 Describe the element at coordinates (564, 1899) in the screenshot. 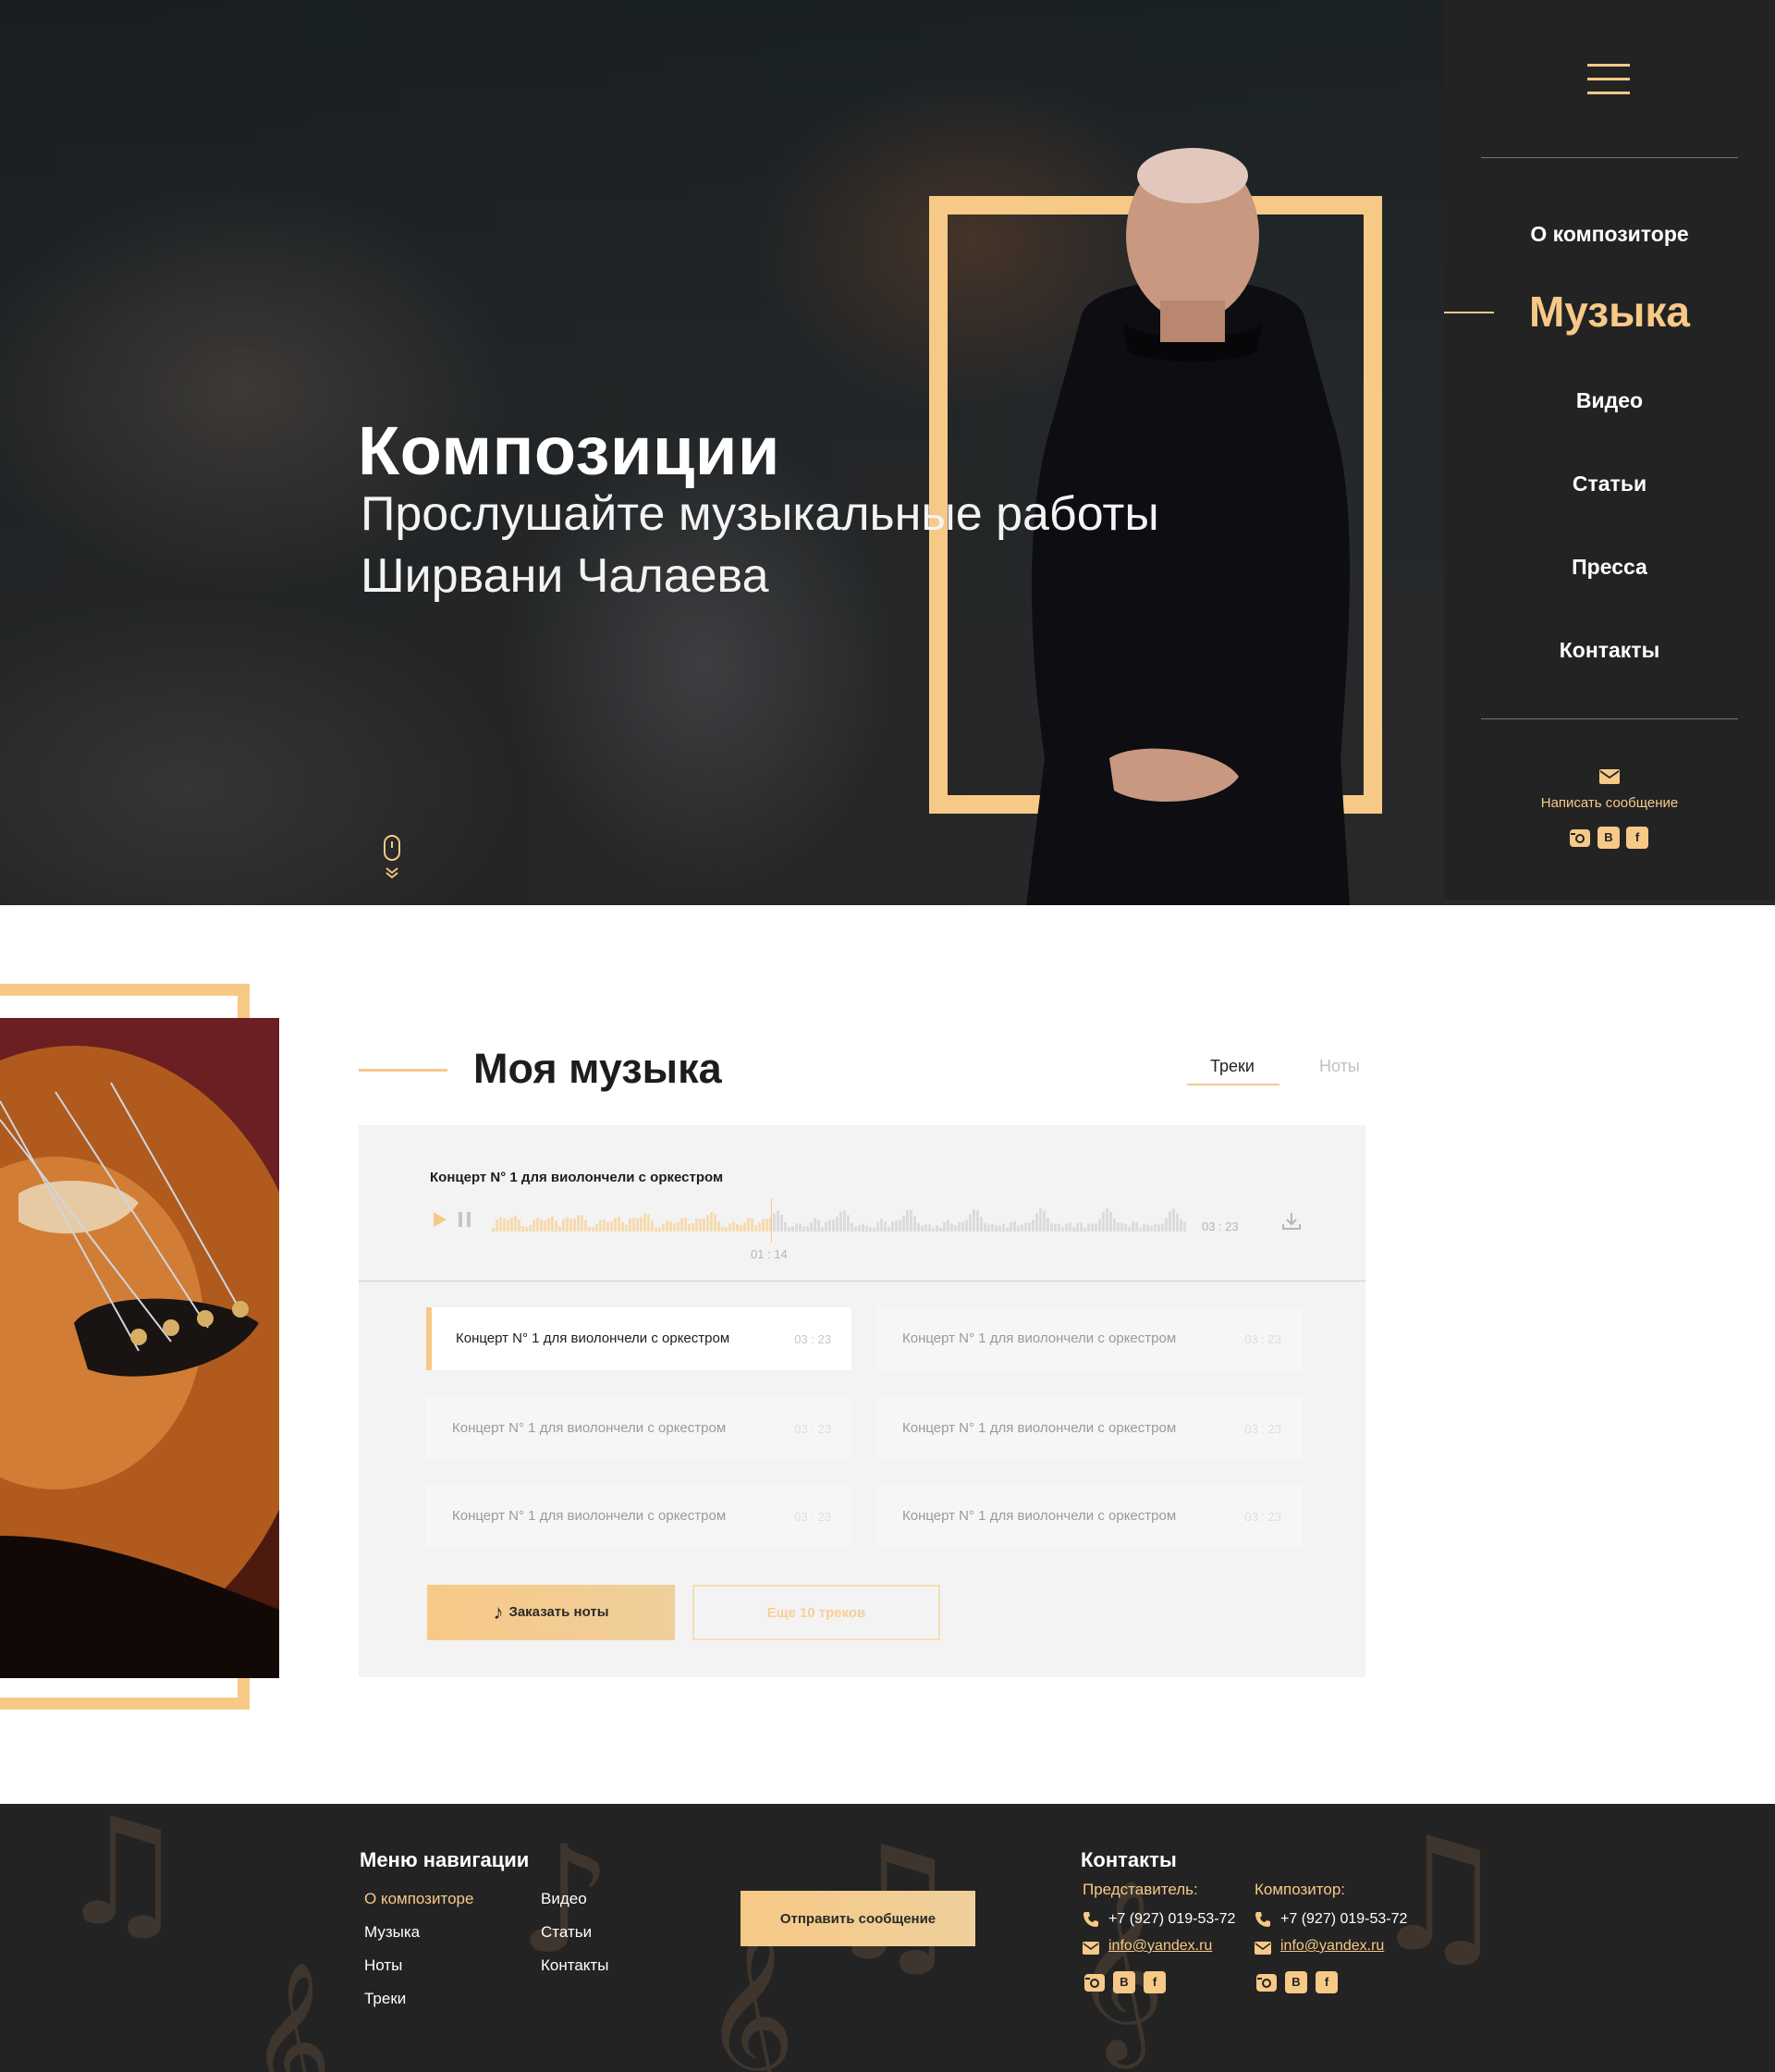

I see `footer-link-video: Видео` at that location.